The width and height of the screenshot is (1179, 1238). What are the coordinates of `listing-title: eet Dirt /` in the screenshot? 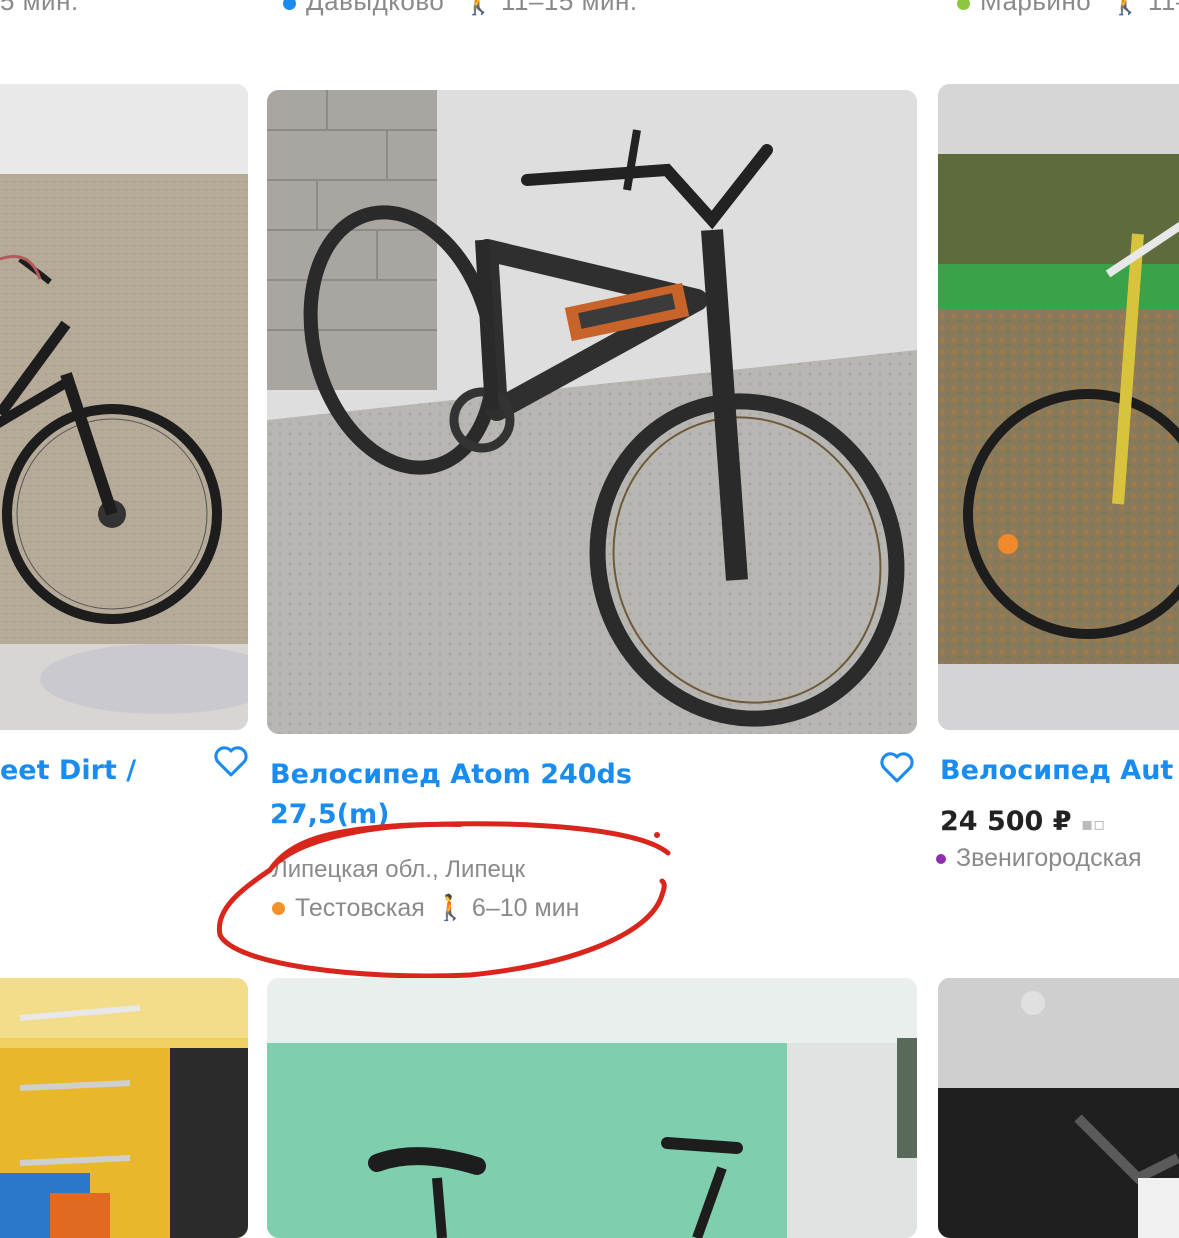 It's located at (68, 771).